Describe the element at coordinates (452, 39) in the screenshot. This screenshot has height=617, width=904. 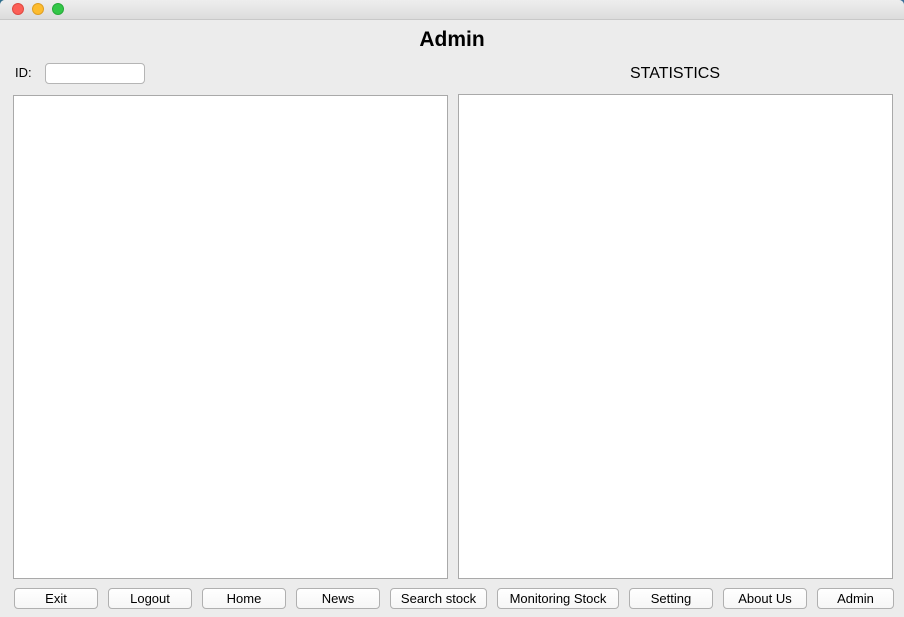
I see `page-title: Admin` at that location.